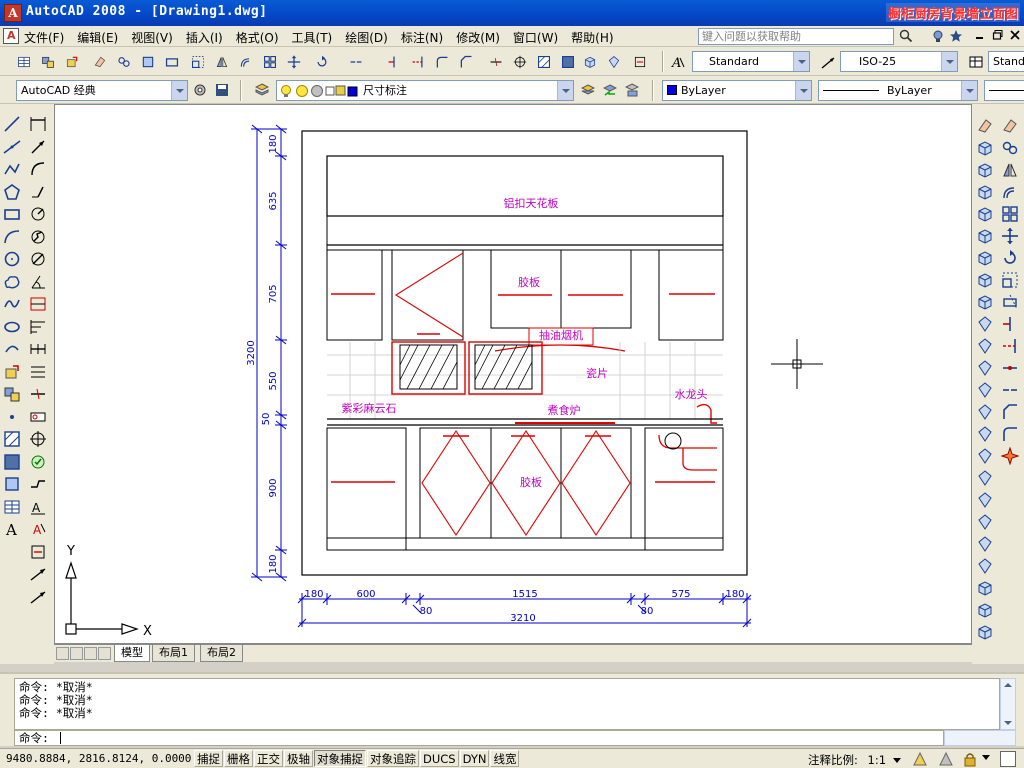 This screenshot has width=1024, height=768. What do you see at coordinates (97, 37) in the screenshot?
I see `menu-item: 编辑(E)` at bounding box center [97, 37].